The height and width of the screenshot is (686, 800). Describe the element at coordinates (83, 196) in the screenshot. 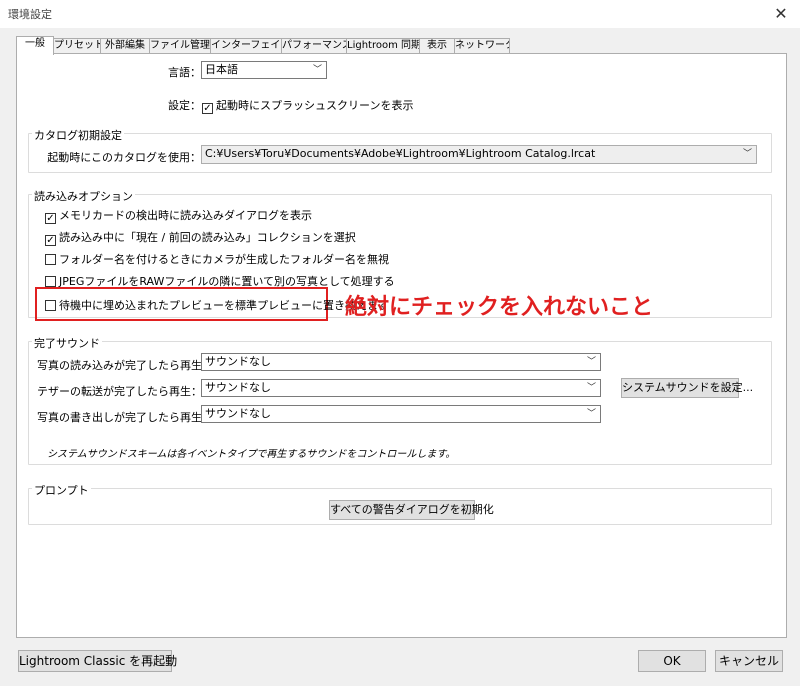

I see `import-group-title: 読み込みオプション` at that location.